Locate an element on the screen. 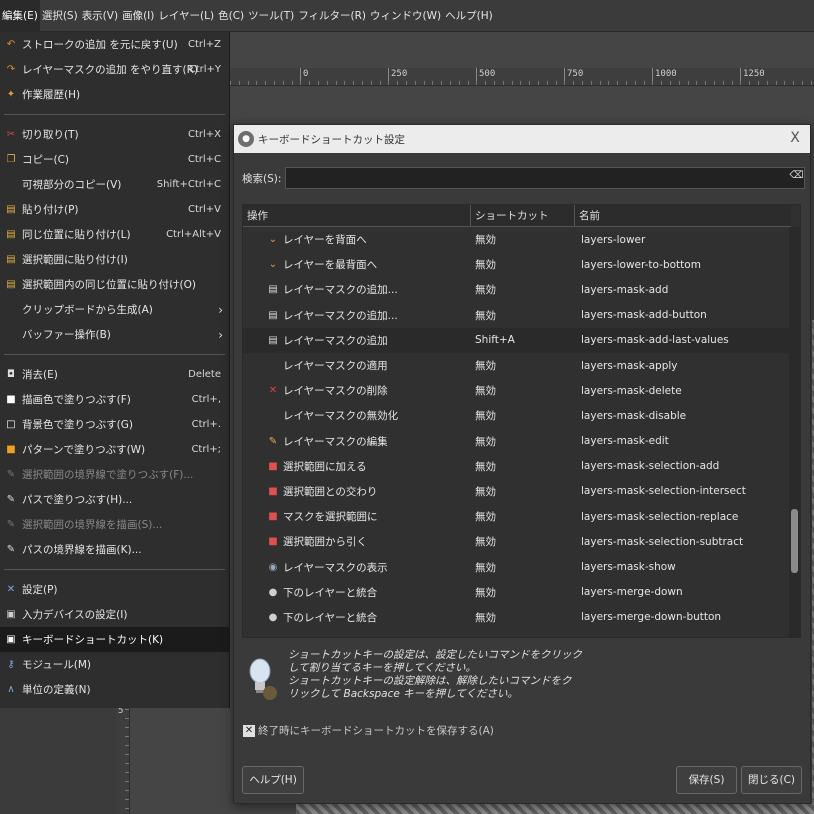  table-row: ✕ レイヤーマスクの削除 無効 layers-mask-delete is located at coordinates (517, 390).